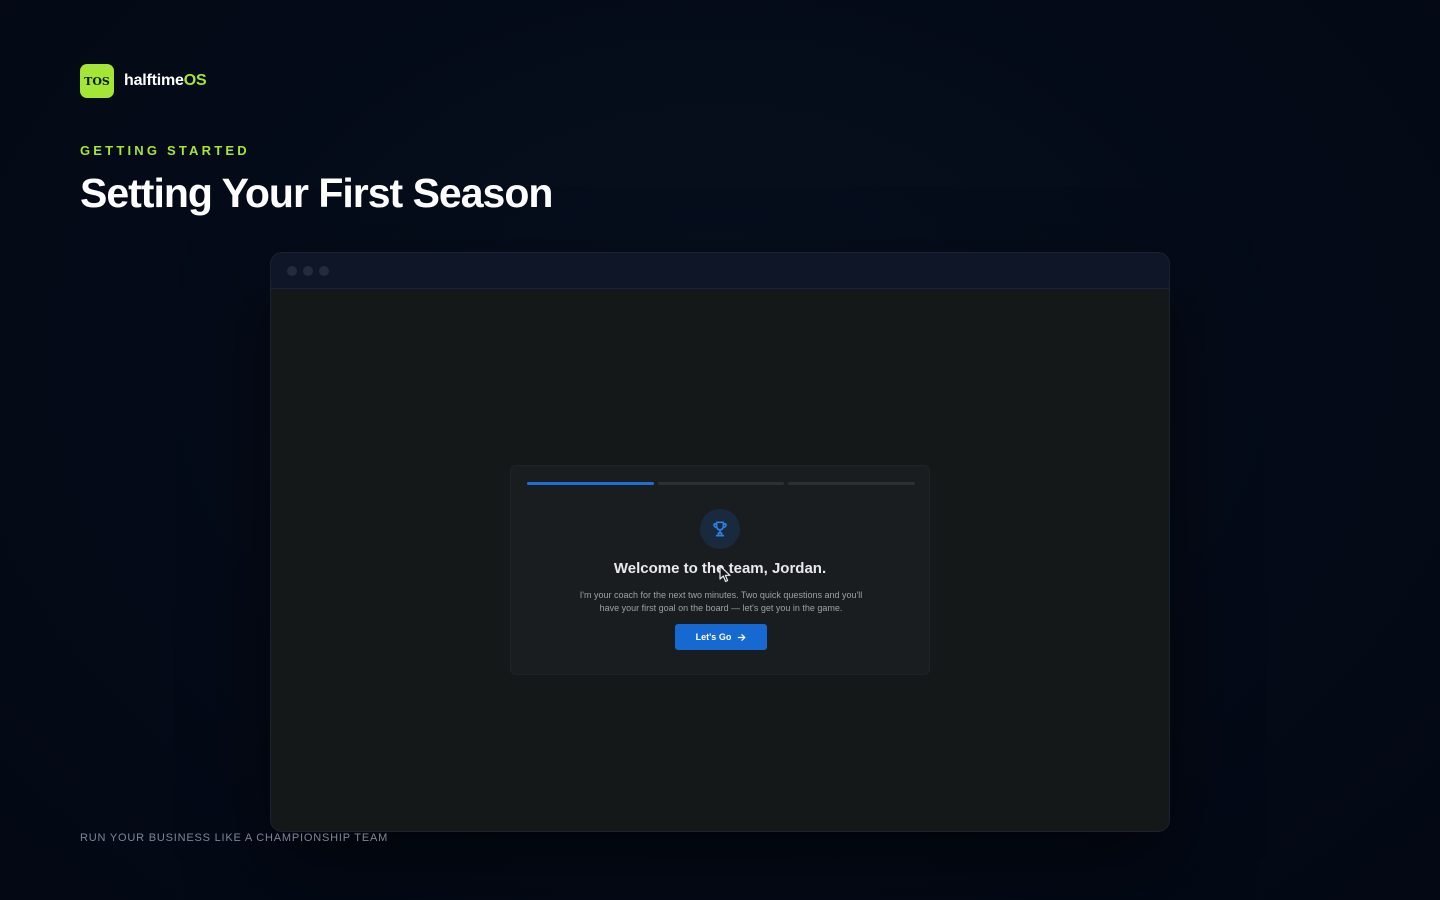  I want to click on page-title: Setting Your First Season, so click(316, 193).